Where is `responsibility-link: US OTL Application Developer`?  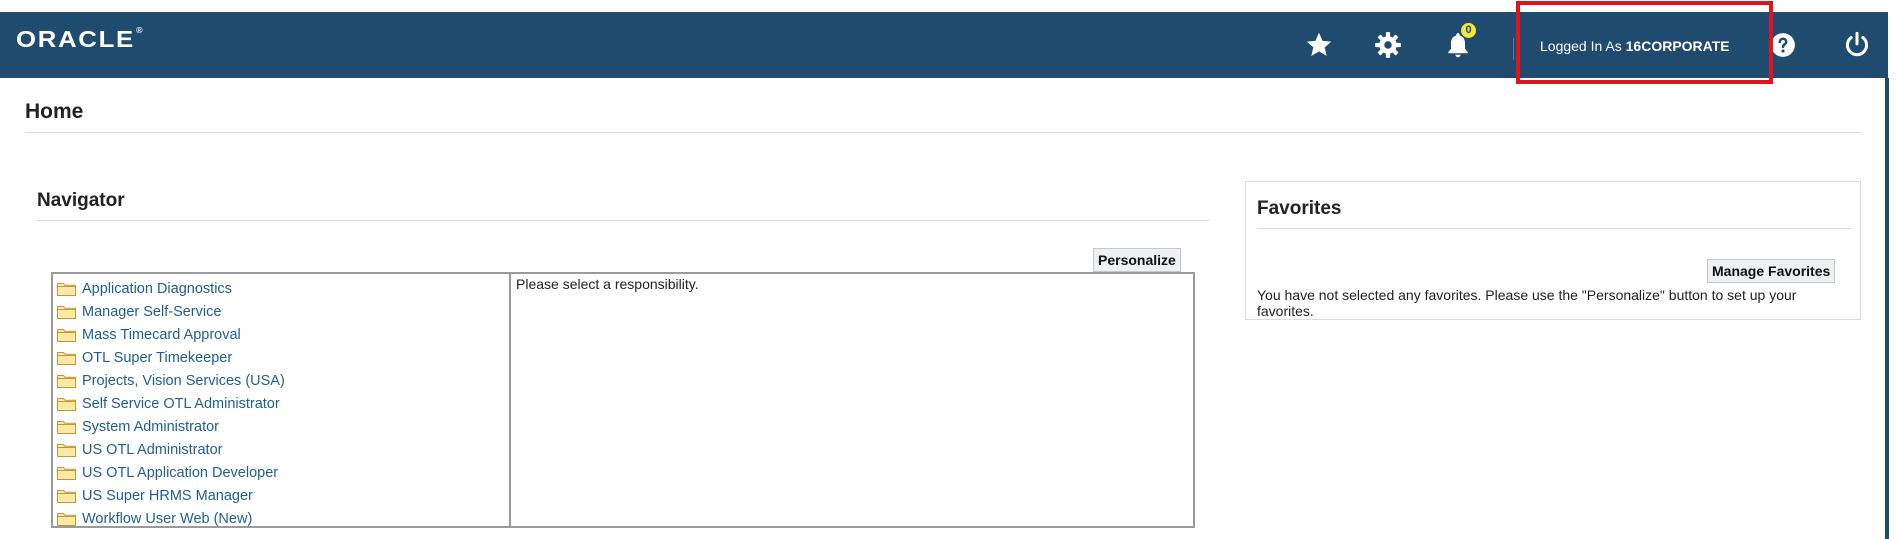 responsibility-link: US OTL Application Developer is located at coordinates (180, 473).